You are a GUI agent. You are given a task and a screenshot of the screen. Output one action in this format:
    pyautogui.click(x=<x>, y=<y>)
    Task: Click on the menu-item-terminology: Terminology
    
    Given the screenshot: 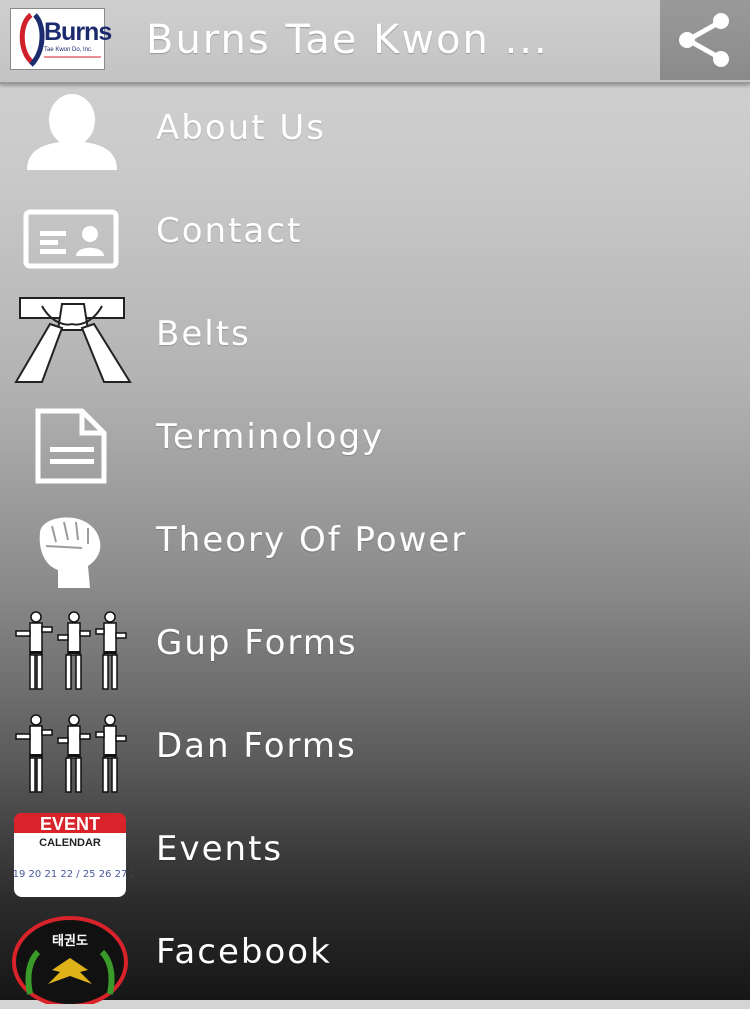 What is the action you would take?
    pyautogui.click(x=375, y=442)
    